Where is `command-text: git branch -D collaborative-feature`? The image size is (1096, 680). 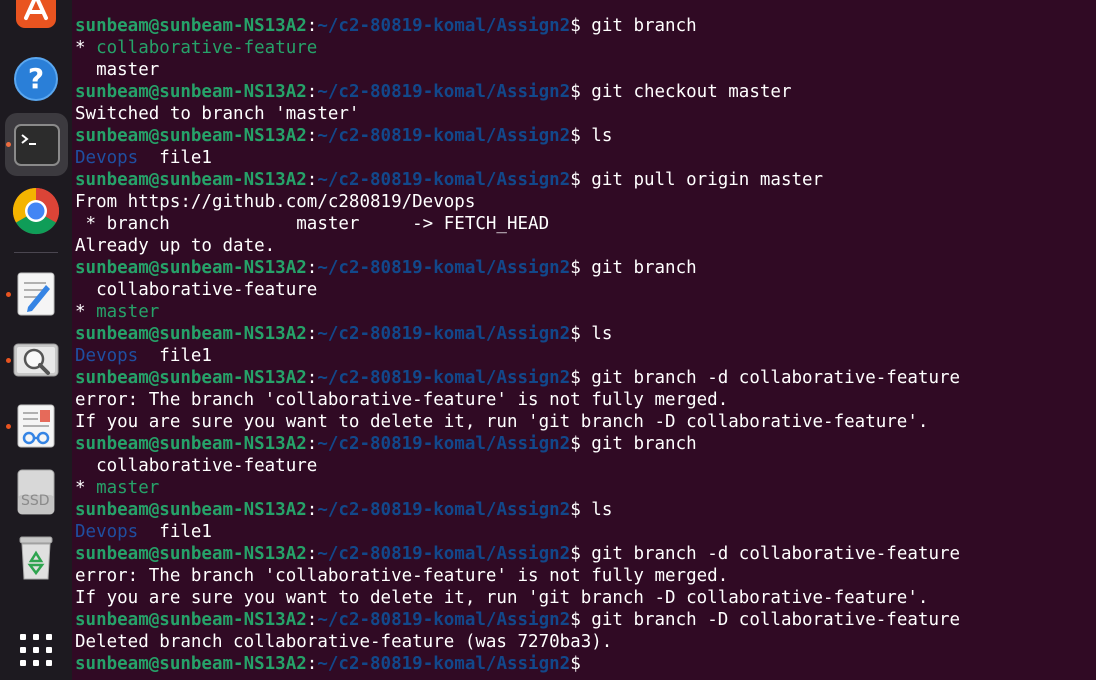
command-text: git branch -D collaborative-feature is located at coordinates (770, 620).